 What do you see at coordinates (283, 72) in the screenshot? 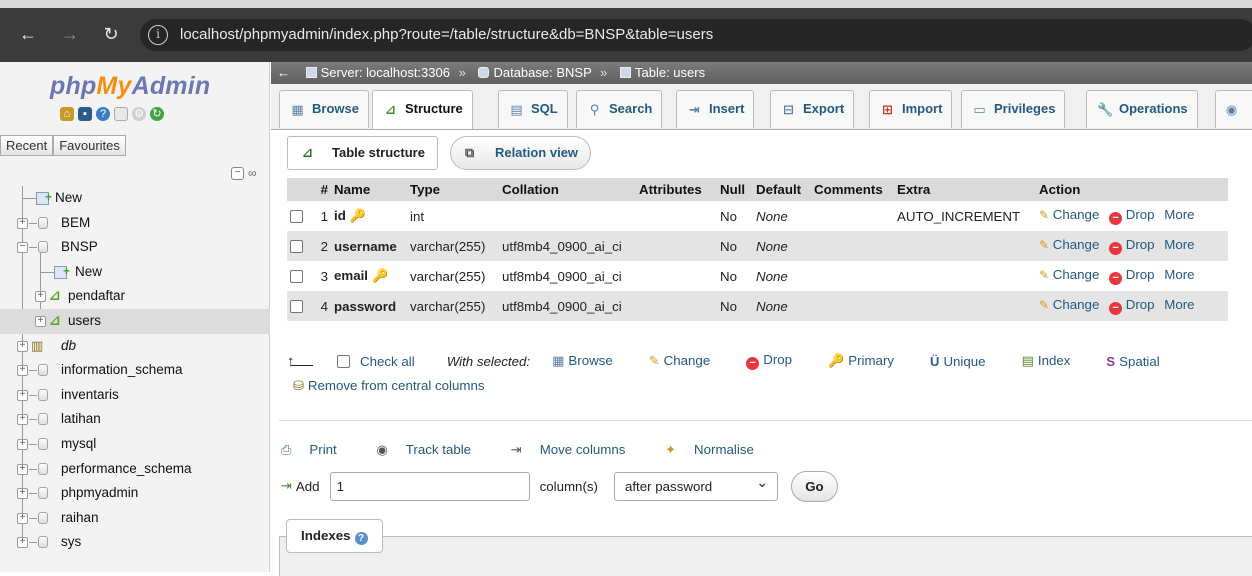
I see `collapse-nav-icon: ←` at bounding box center [283, 72].